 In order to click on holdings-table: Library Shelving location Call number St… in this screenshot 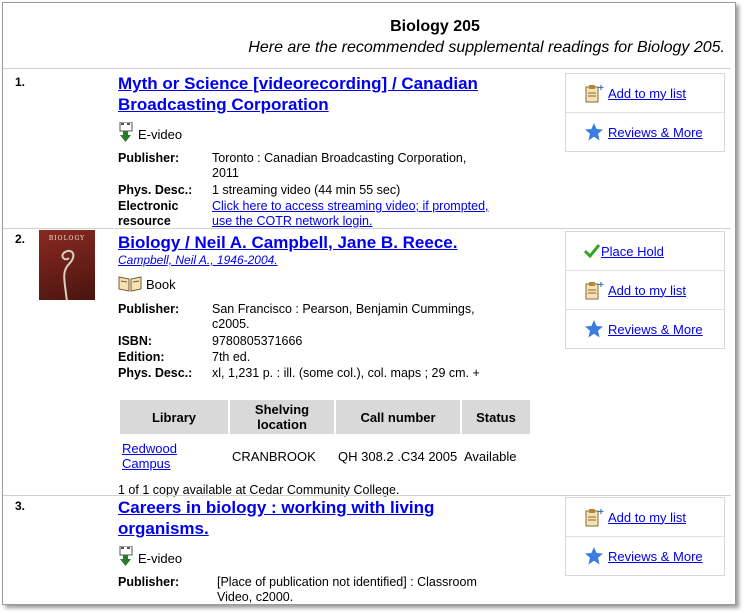, I will do `click(325, 438)`.